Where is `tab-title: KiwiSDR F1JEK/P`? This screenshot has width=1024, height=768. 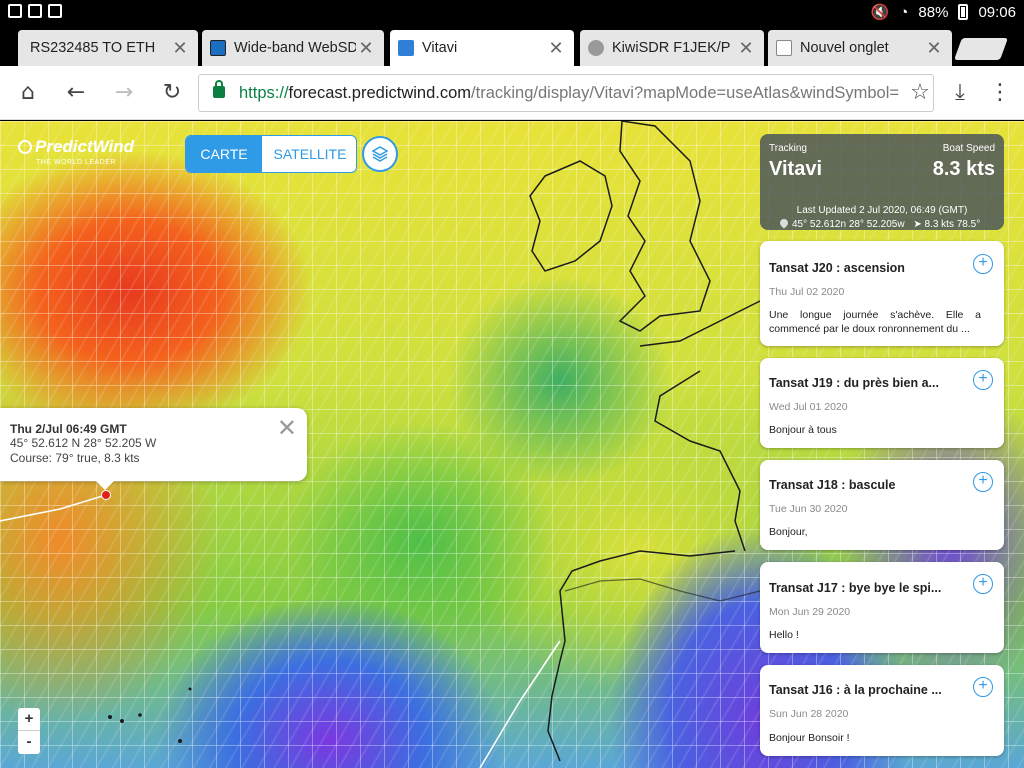
tab-title: KiwiSDR F1JEK/P is located at coordinates (671, 48).